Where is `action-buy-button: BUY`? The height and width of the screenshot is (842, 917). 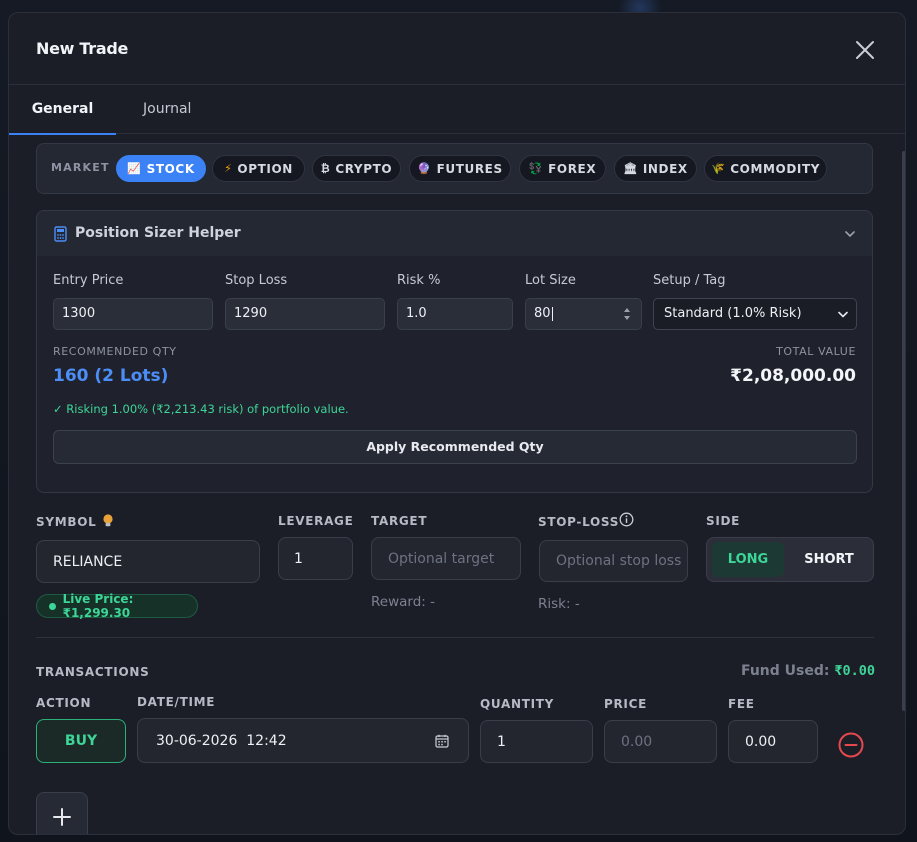
action-buy-button: BUY is located at coordinates (81, 741).